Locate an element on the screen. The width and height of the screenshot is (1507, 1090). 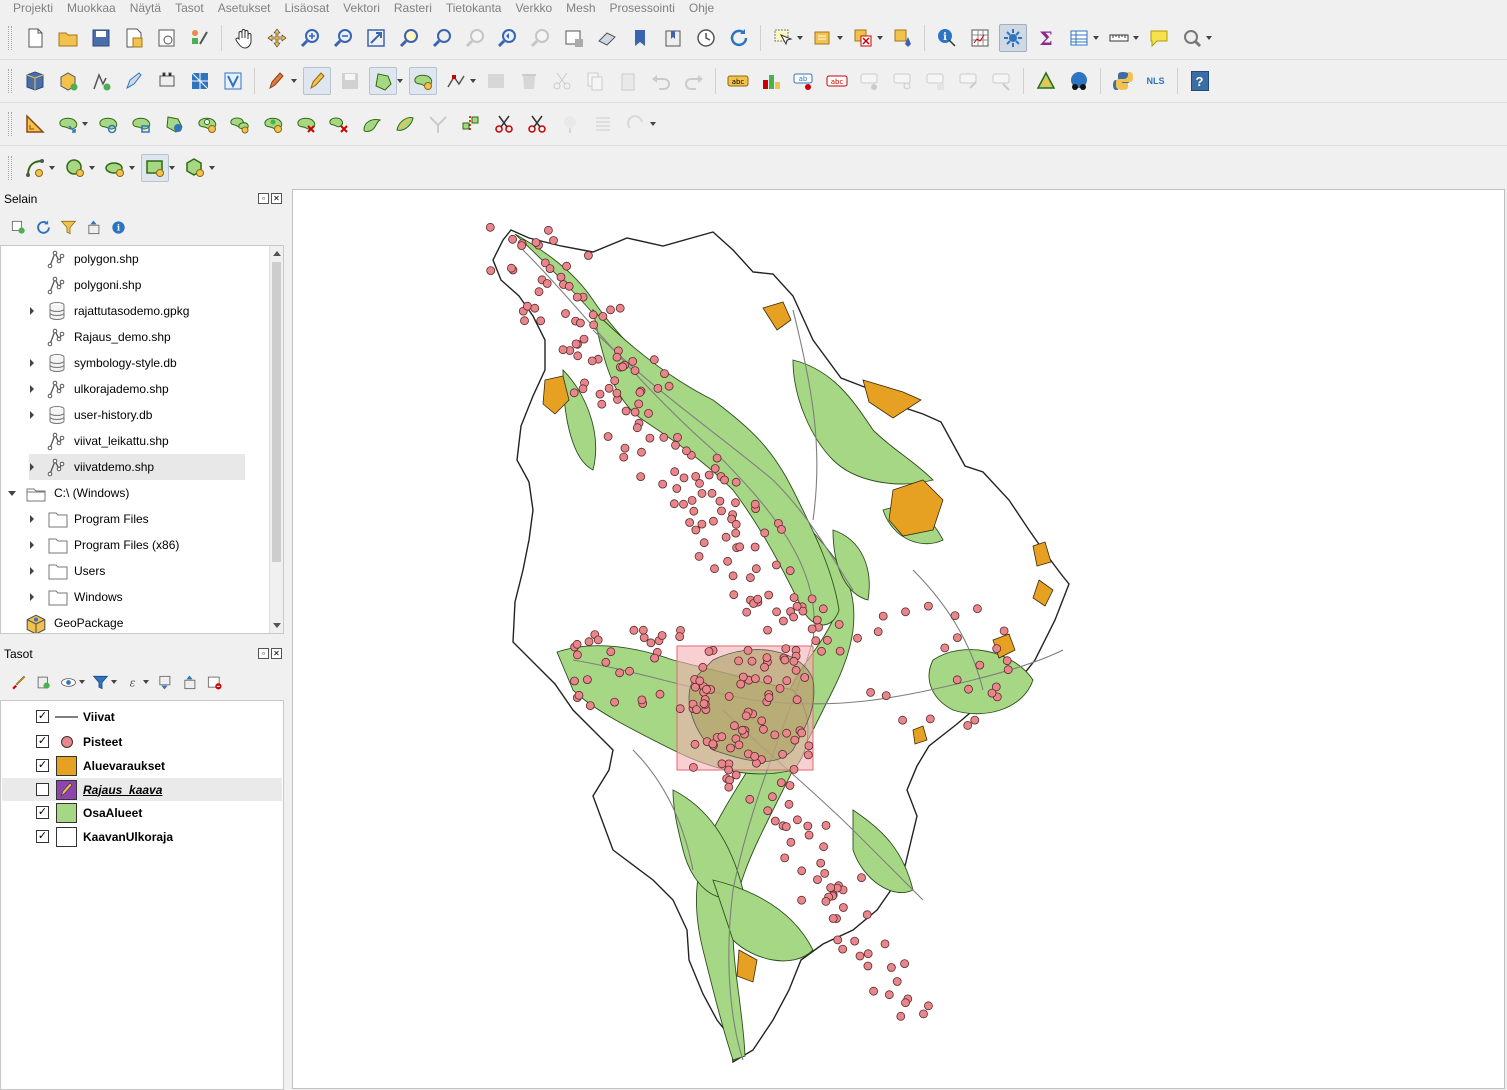
move-feature-dropdown is located at coordinates (84, 124).